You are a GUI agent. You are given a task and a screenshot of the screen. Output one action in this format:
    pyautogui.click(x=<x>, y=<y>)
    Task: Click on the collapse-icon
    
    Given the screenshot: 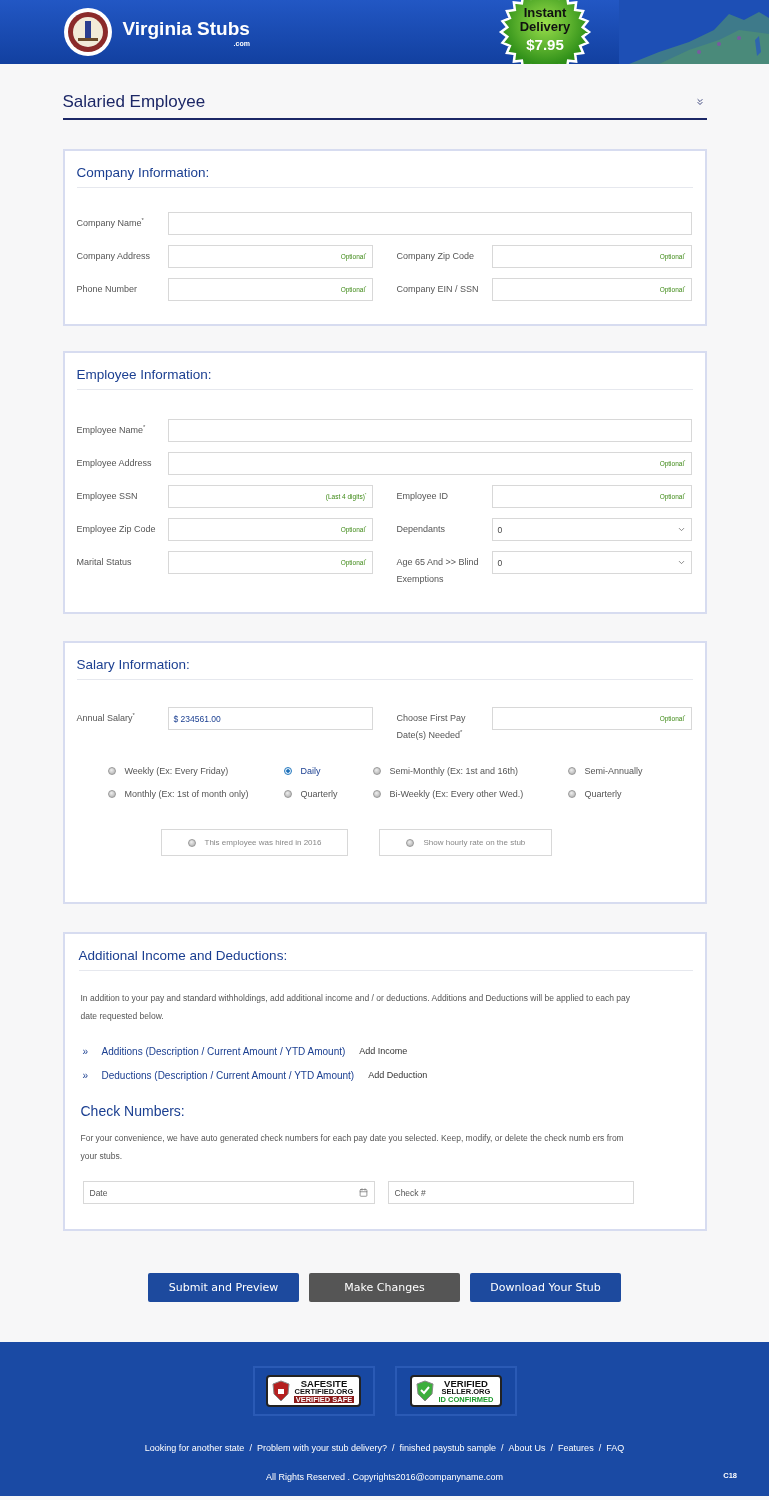 What is the action you would take?
    pyautogui.click(x=699, y=102)
    